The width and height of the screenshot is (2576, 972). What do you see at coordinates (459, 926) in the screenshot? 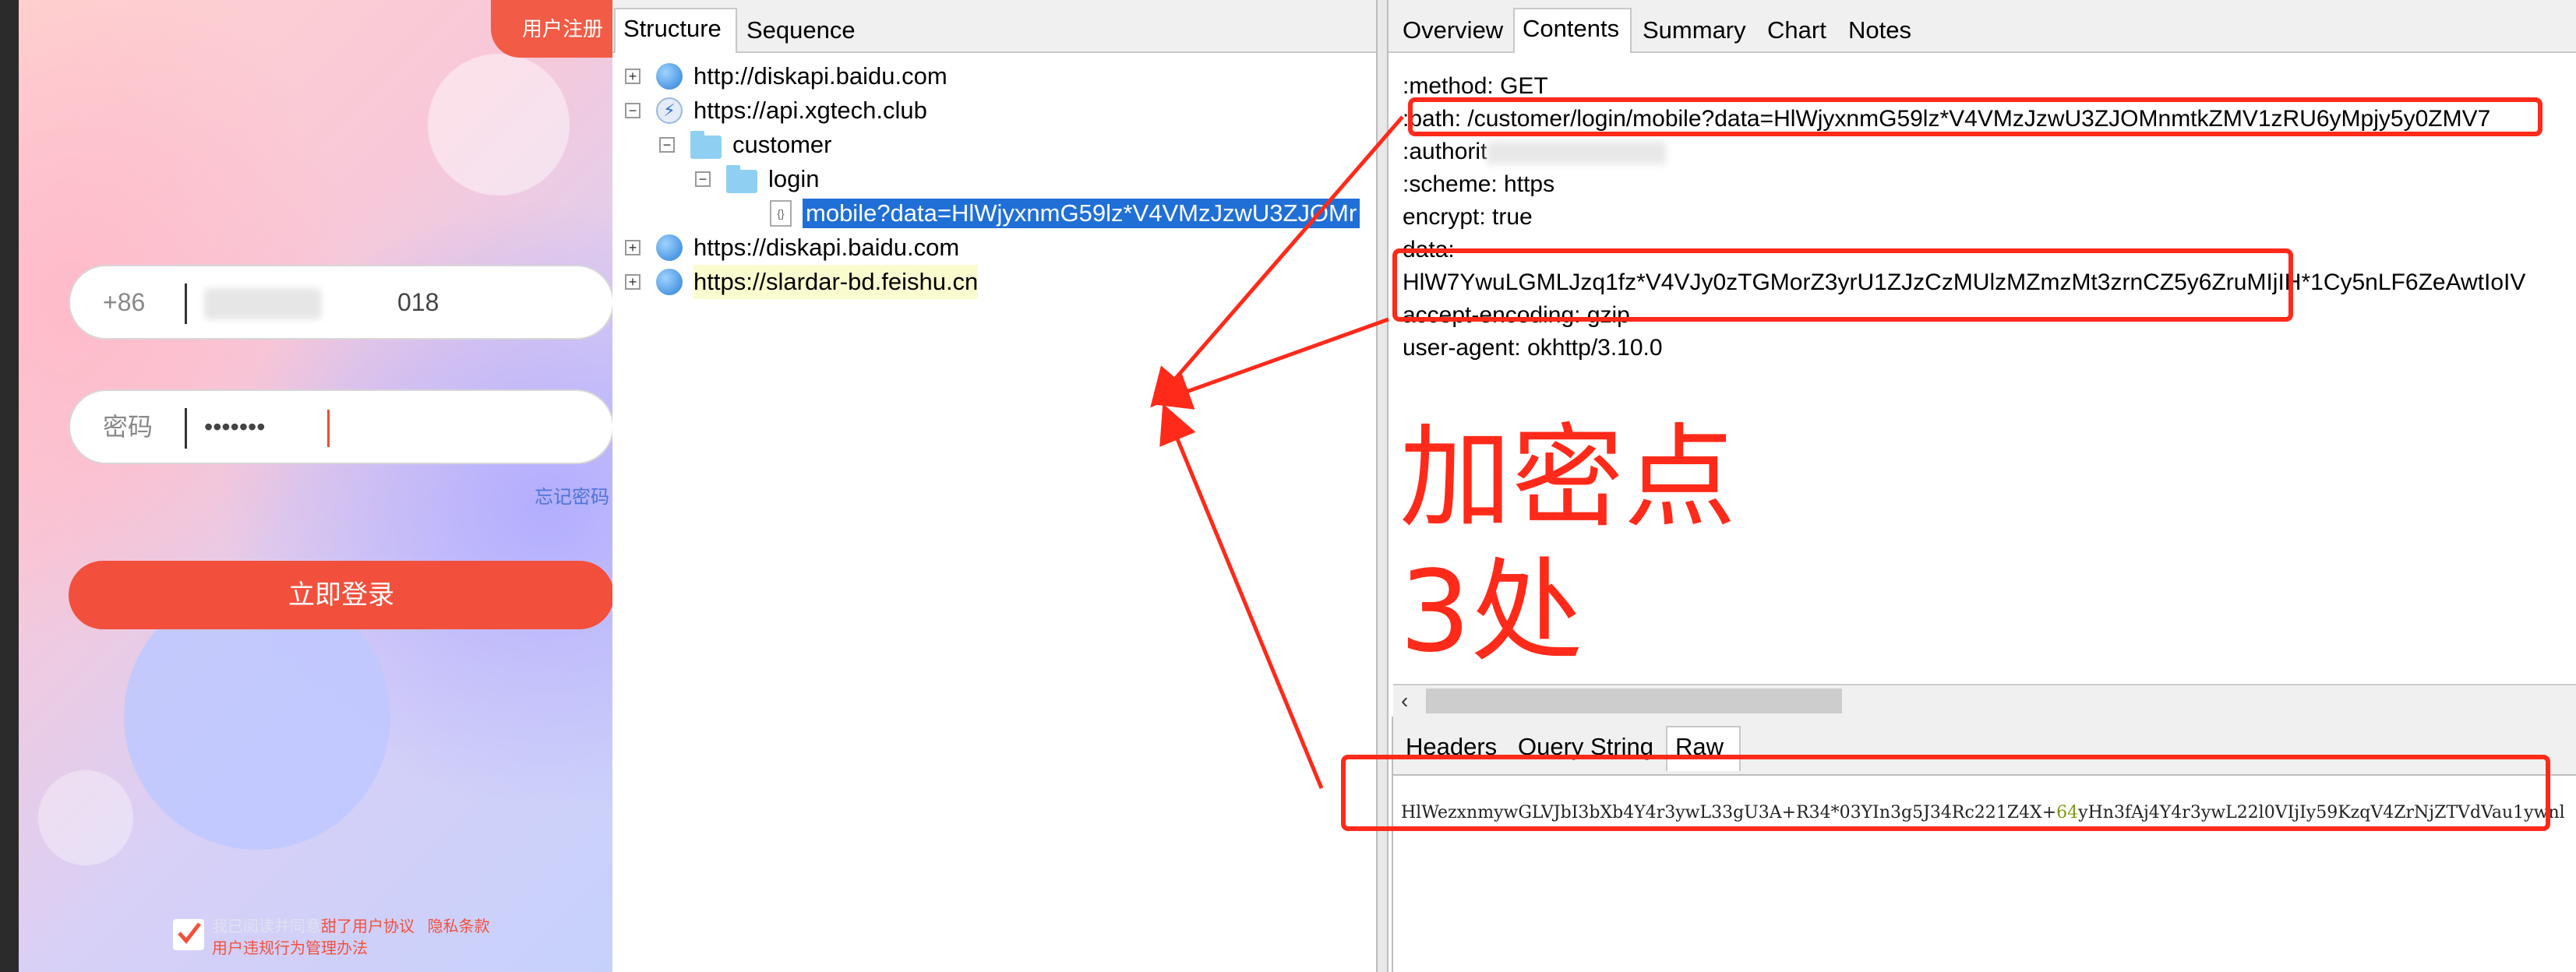
I see `privacy-link: 隐私条款` at bounding box center [459, 926].